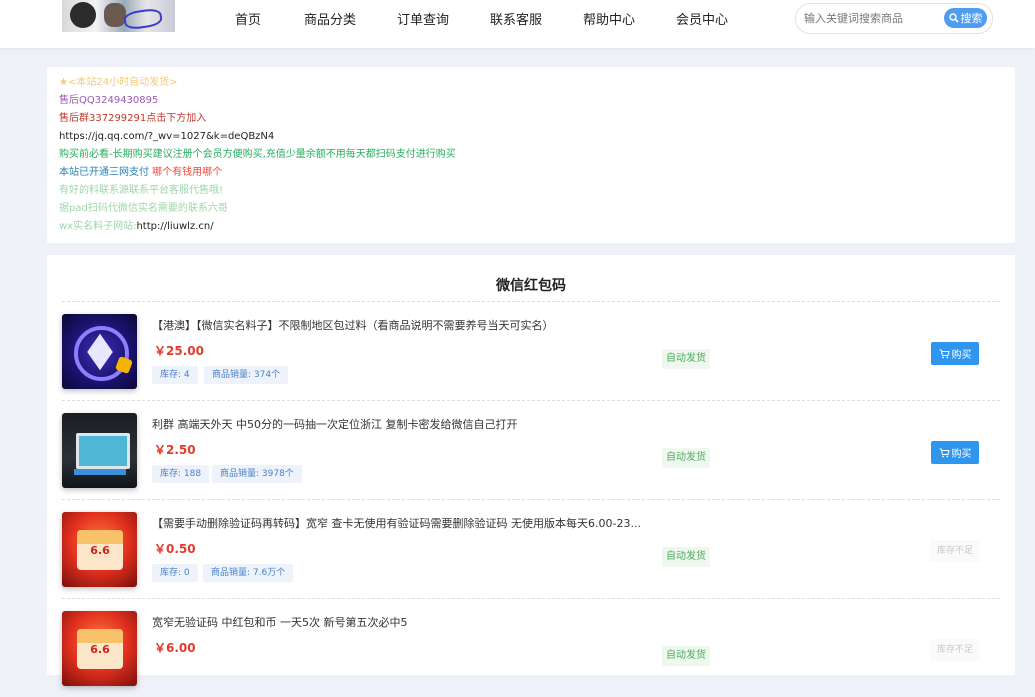 The height and width of the screenshot is (697, 1035). What do you see at coordinates (353, 325) in the screenshot?
I see `product-title: 【港澳】【微信实名料子】不限制地区包过料（看商品说明不需要养号当天可实名）` at bounding box center [353, 325].